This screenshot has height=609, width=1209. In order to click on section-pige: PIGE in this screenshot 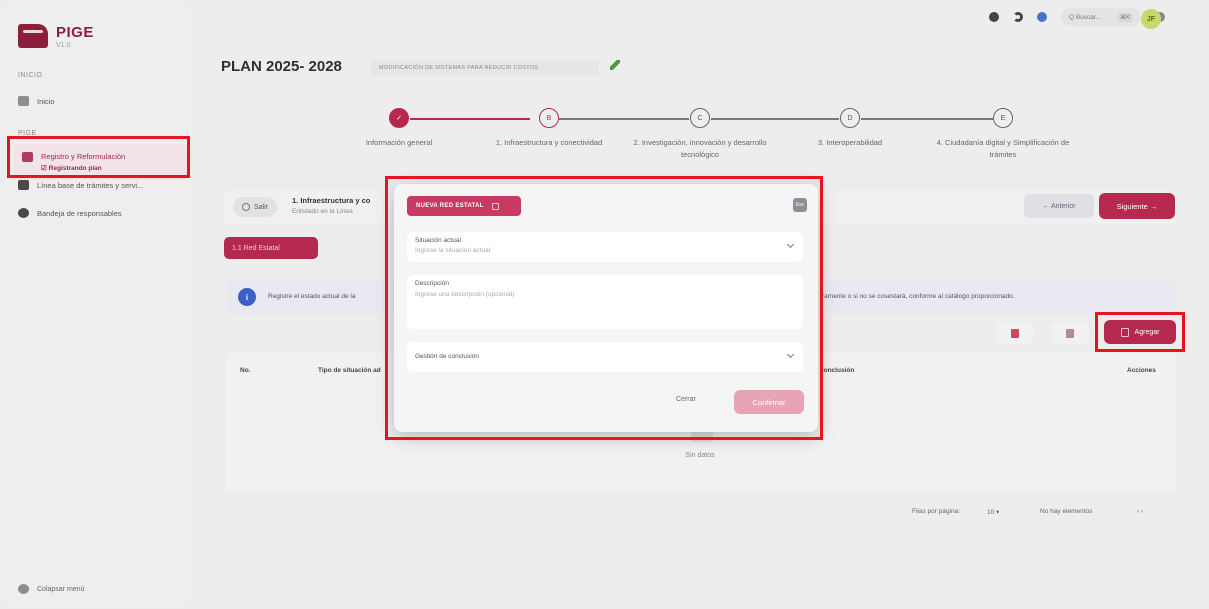, I will do `click(27, 133)`.